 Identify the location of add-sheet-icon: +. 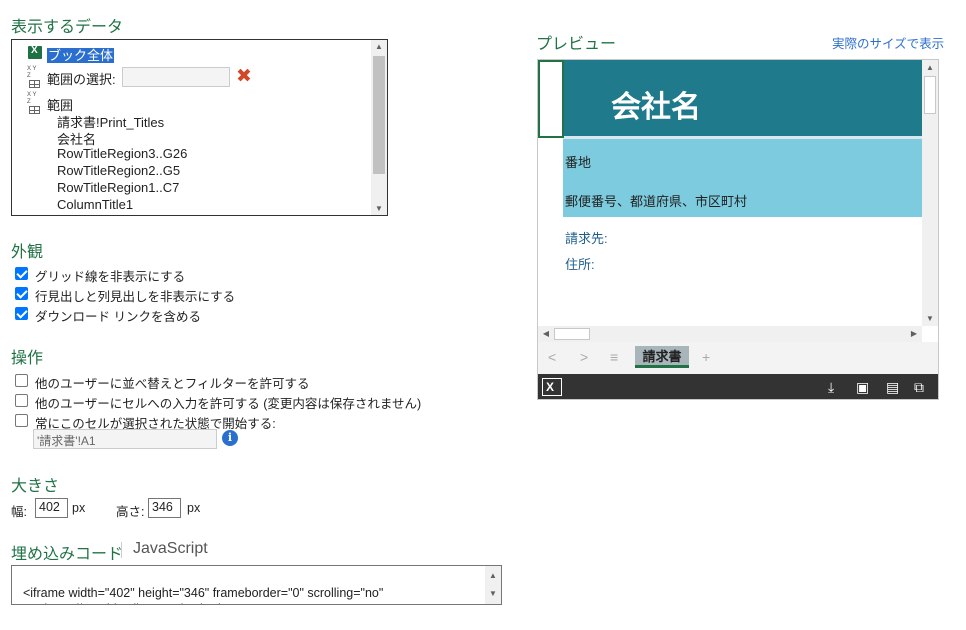
(706, 357).